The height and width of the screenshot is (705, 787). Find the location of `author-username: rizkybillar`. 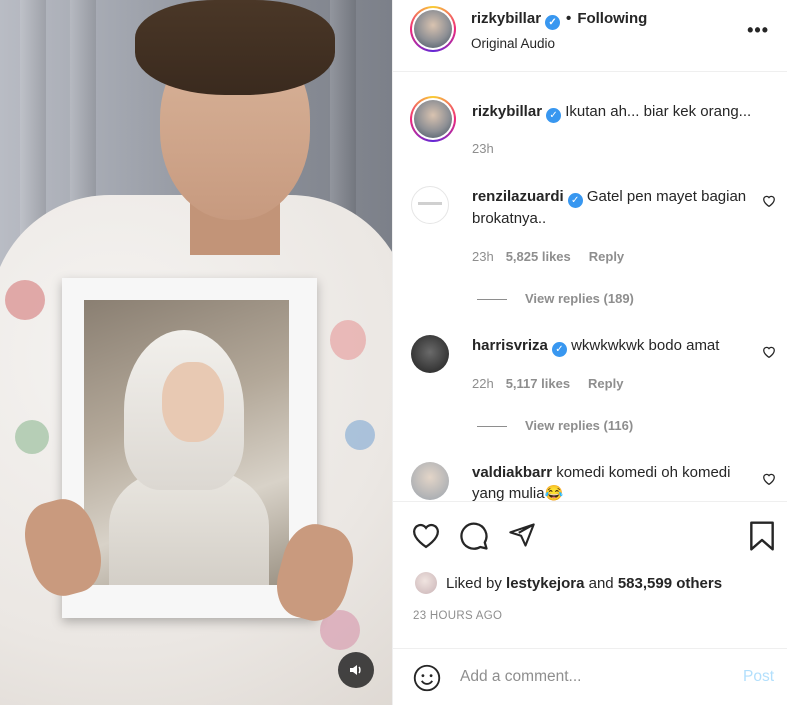

author-username: rizkybillar is located at coordinates (506, 18).